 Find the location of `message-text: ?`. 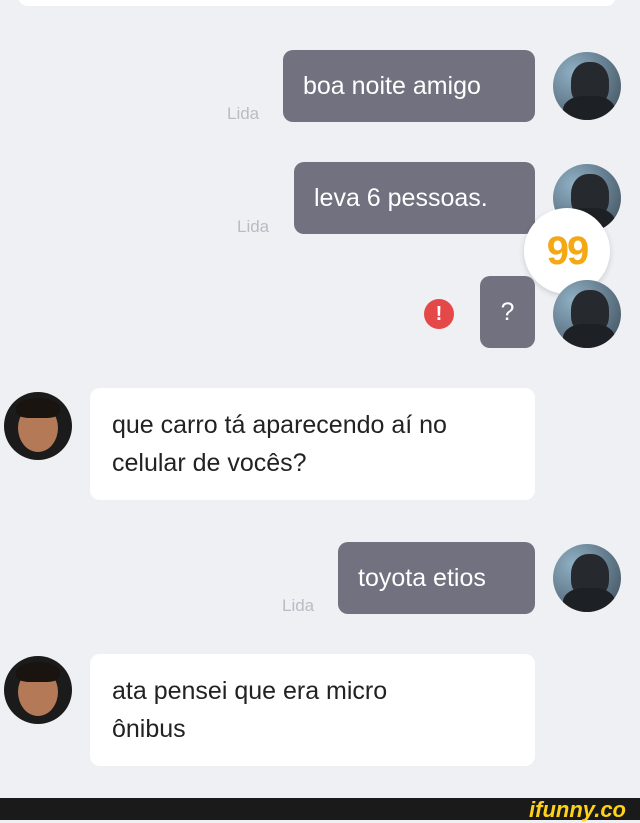

message-text: ? is located at coordinates (507, 312).